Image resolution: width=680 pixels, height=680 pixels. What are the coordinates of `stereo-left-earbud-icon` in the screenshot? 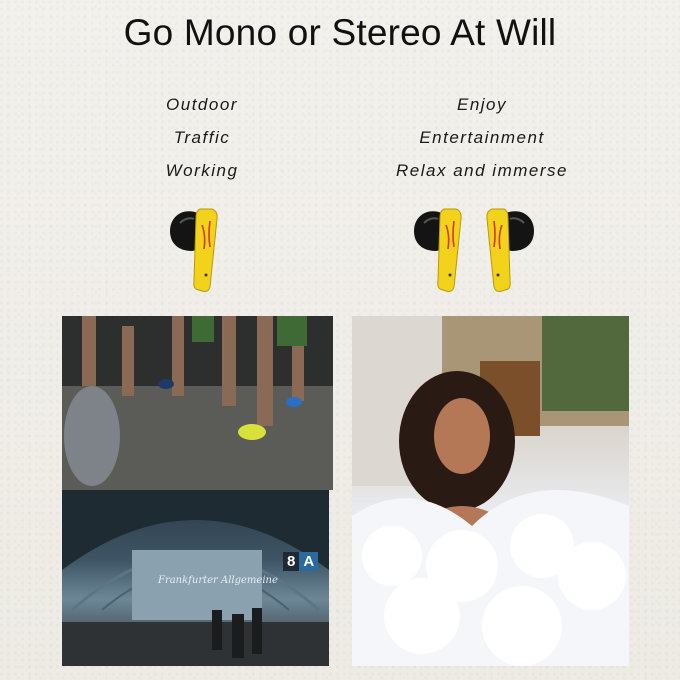 It's located at (438, 250).